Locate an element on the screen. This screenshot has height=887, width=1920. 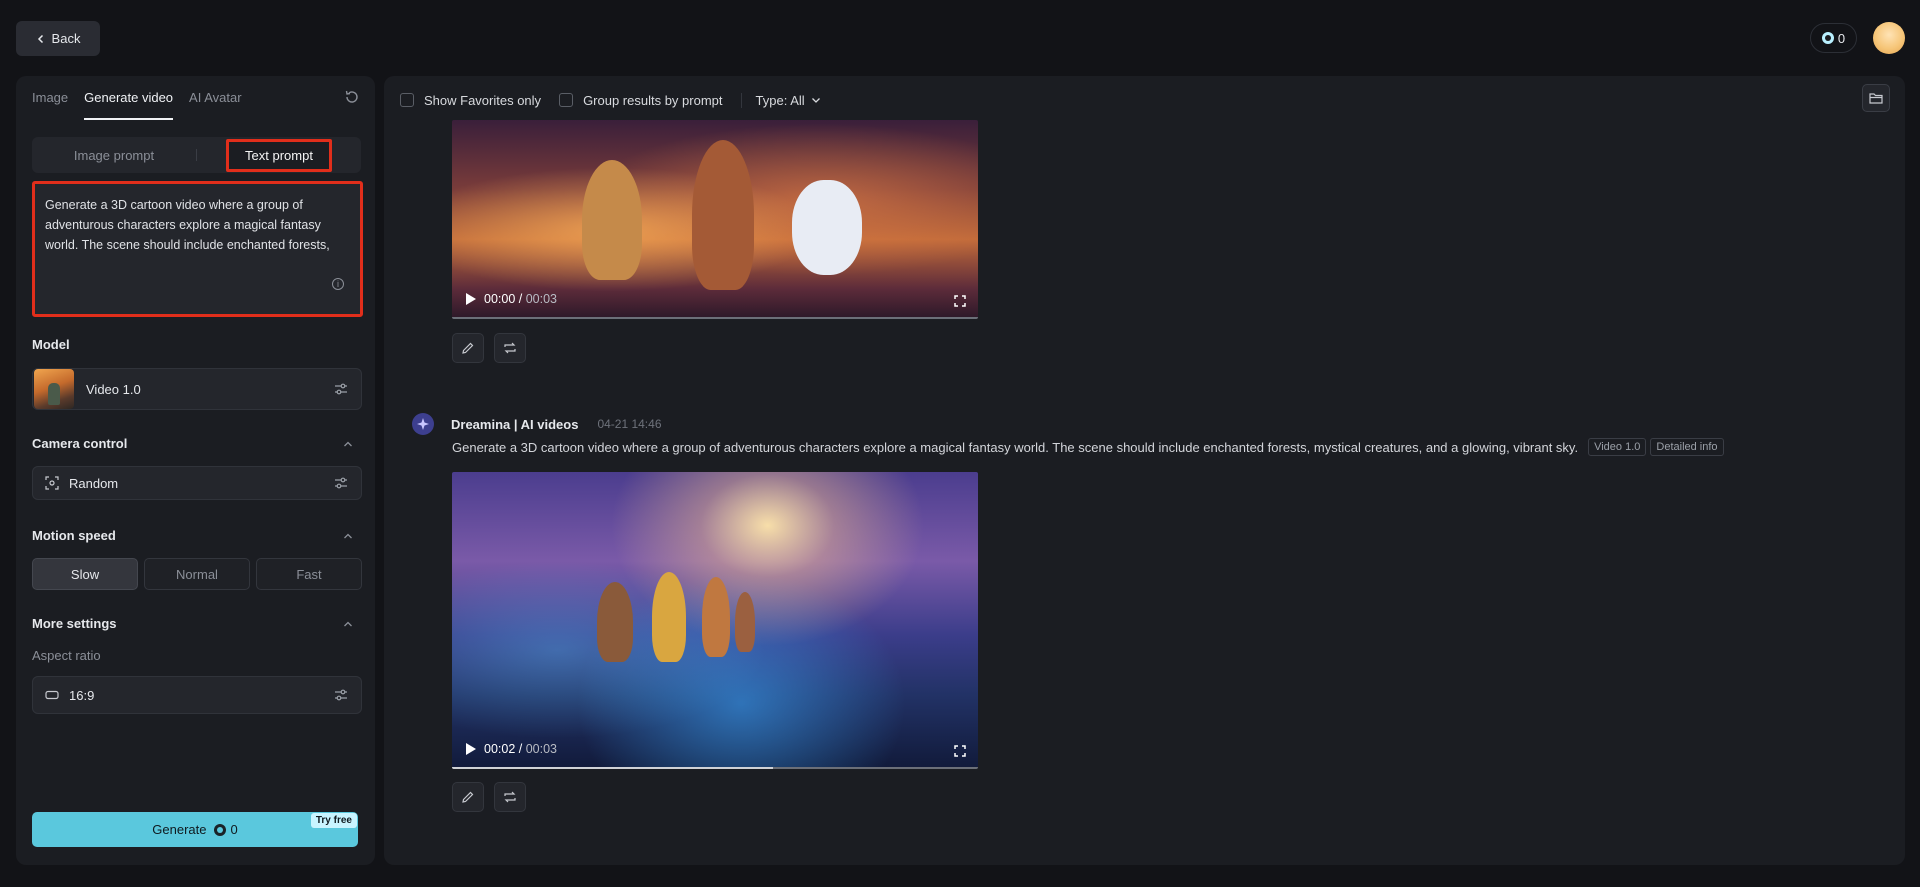
model-section-label: Model is located at coordinates (51, 344).